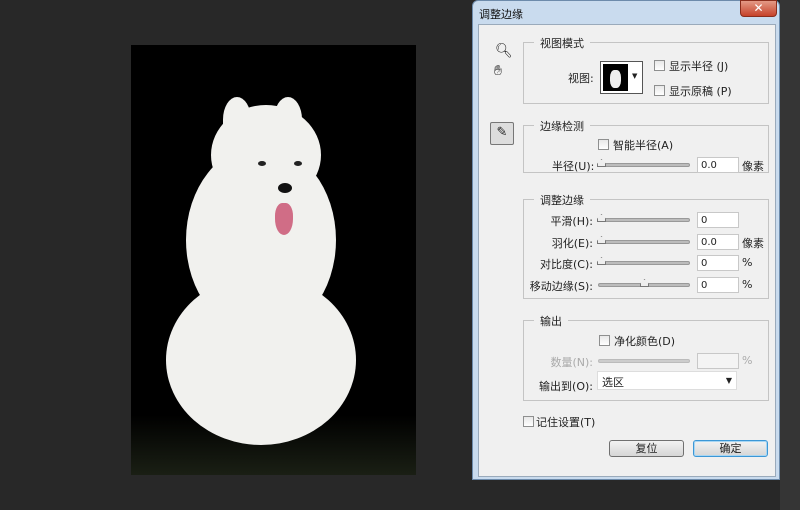 This screenshot has height=510, width=800. I want to click on smooth-slider, so click(643, 218).